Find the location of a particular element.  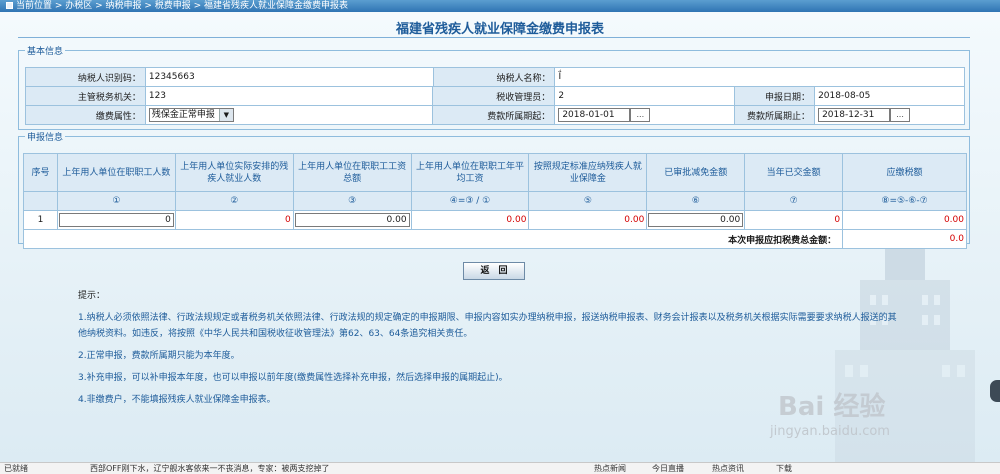

formula-seq is located at coordinates (40, 201).